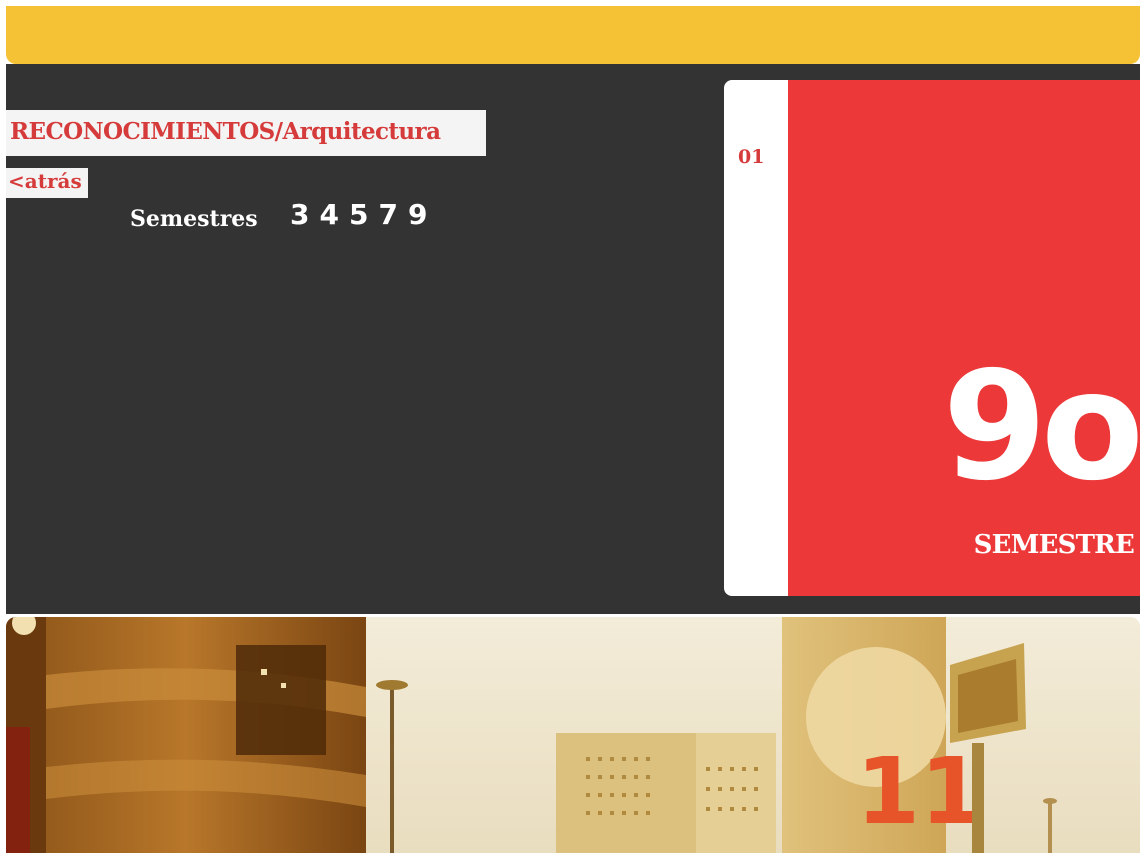  I want to click on semester-selector: 3 4 5 7 9, so click(358, 214).